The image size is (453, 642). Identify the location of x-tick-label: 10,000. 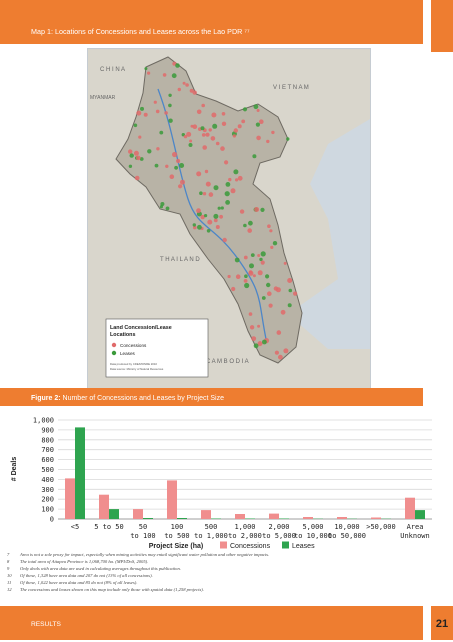
(346, 527).